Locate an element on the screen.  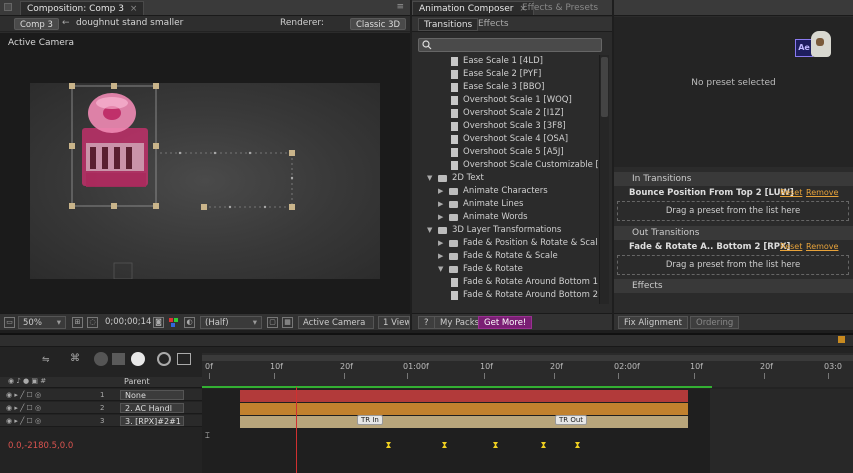
preset-tree-item: Ease Scale 2 [PYF] is located at coordinates (505, 74).